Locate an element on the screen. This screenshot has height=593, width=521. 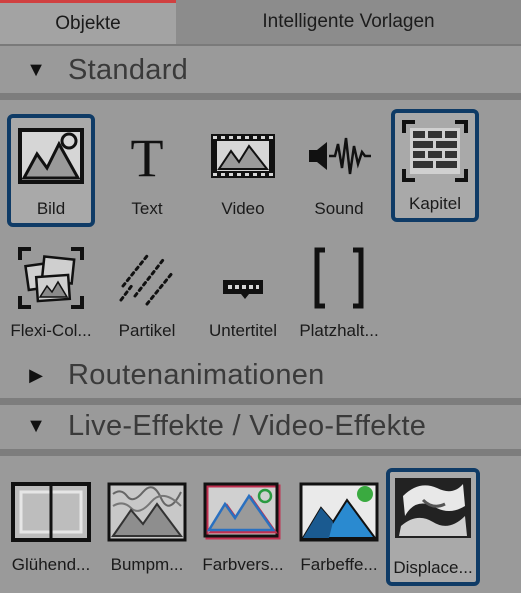
item-text: T Text is located at coordinates (147, 170).